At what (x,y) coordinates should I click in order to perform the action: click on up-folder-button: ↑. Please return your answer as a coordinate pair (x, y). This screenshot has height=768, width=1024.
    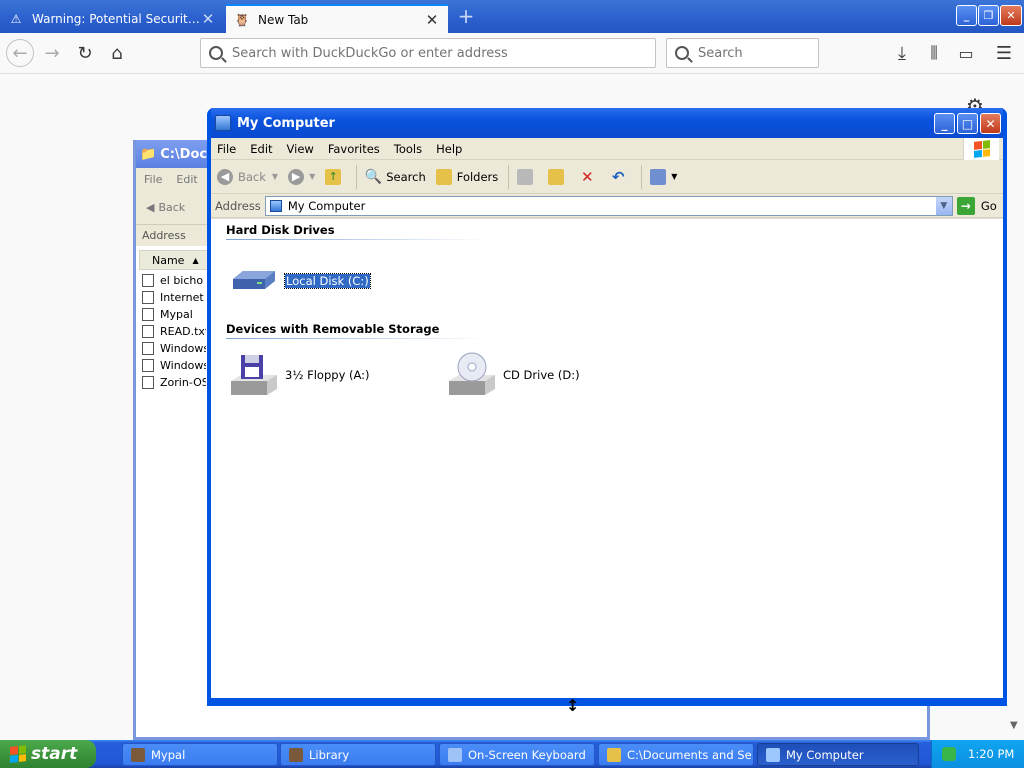
    Looking at the image, I should click on (335, 176).